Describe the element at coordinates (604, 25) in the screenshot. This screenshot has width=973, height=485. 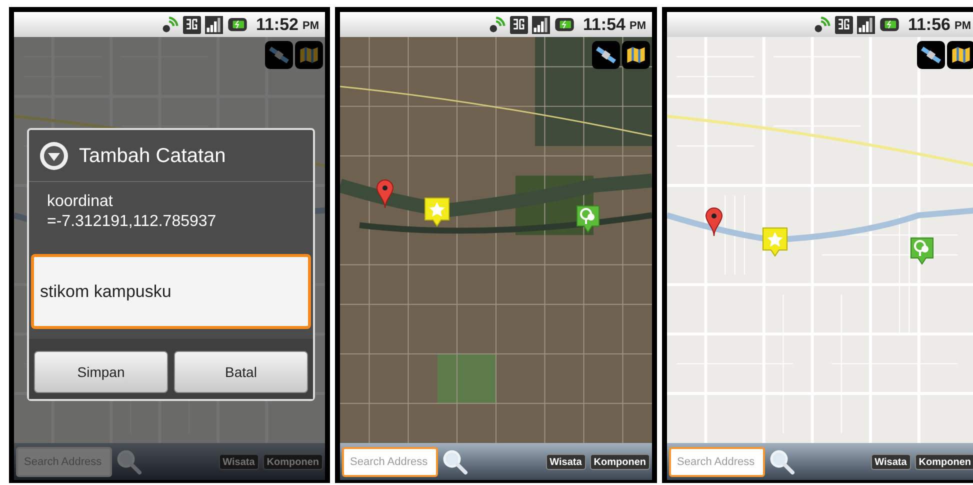
I see `status-time: 11:54` at that location.